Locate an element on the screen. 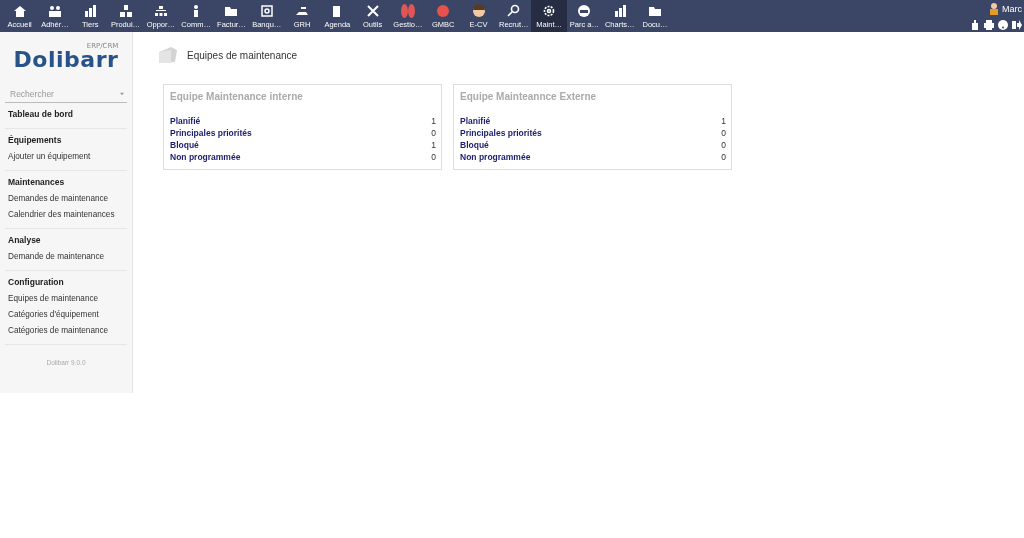 The height and width of the screenshot is (538, 1024). card-title: Equipe Mainteannce Externe is located at coordinates (529, 96).